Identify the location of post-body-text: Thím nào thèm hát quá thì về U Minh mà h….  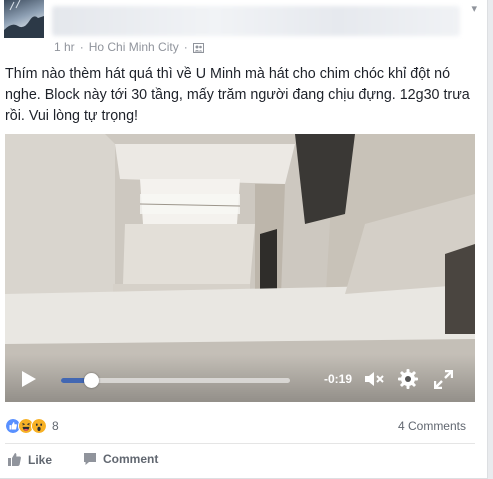
(237, 95).